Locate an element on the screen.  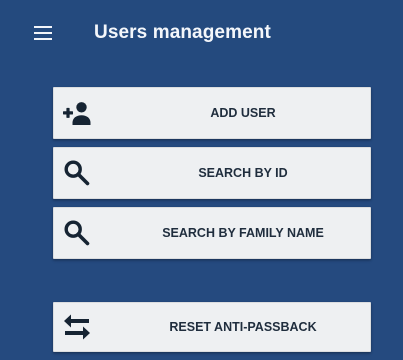
reset-anti-passback-button: RESET ANTI-PASSBACK is located at coordinates (212, 327).